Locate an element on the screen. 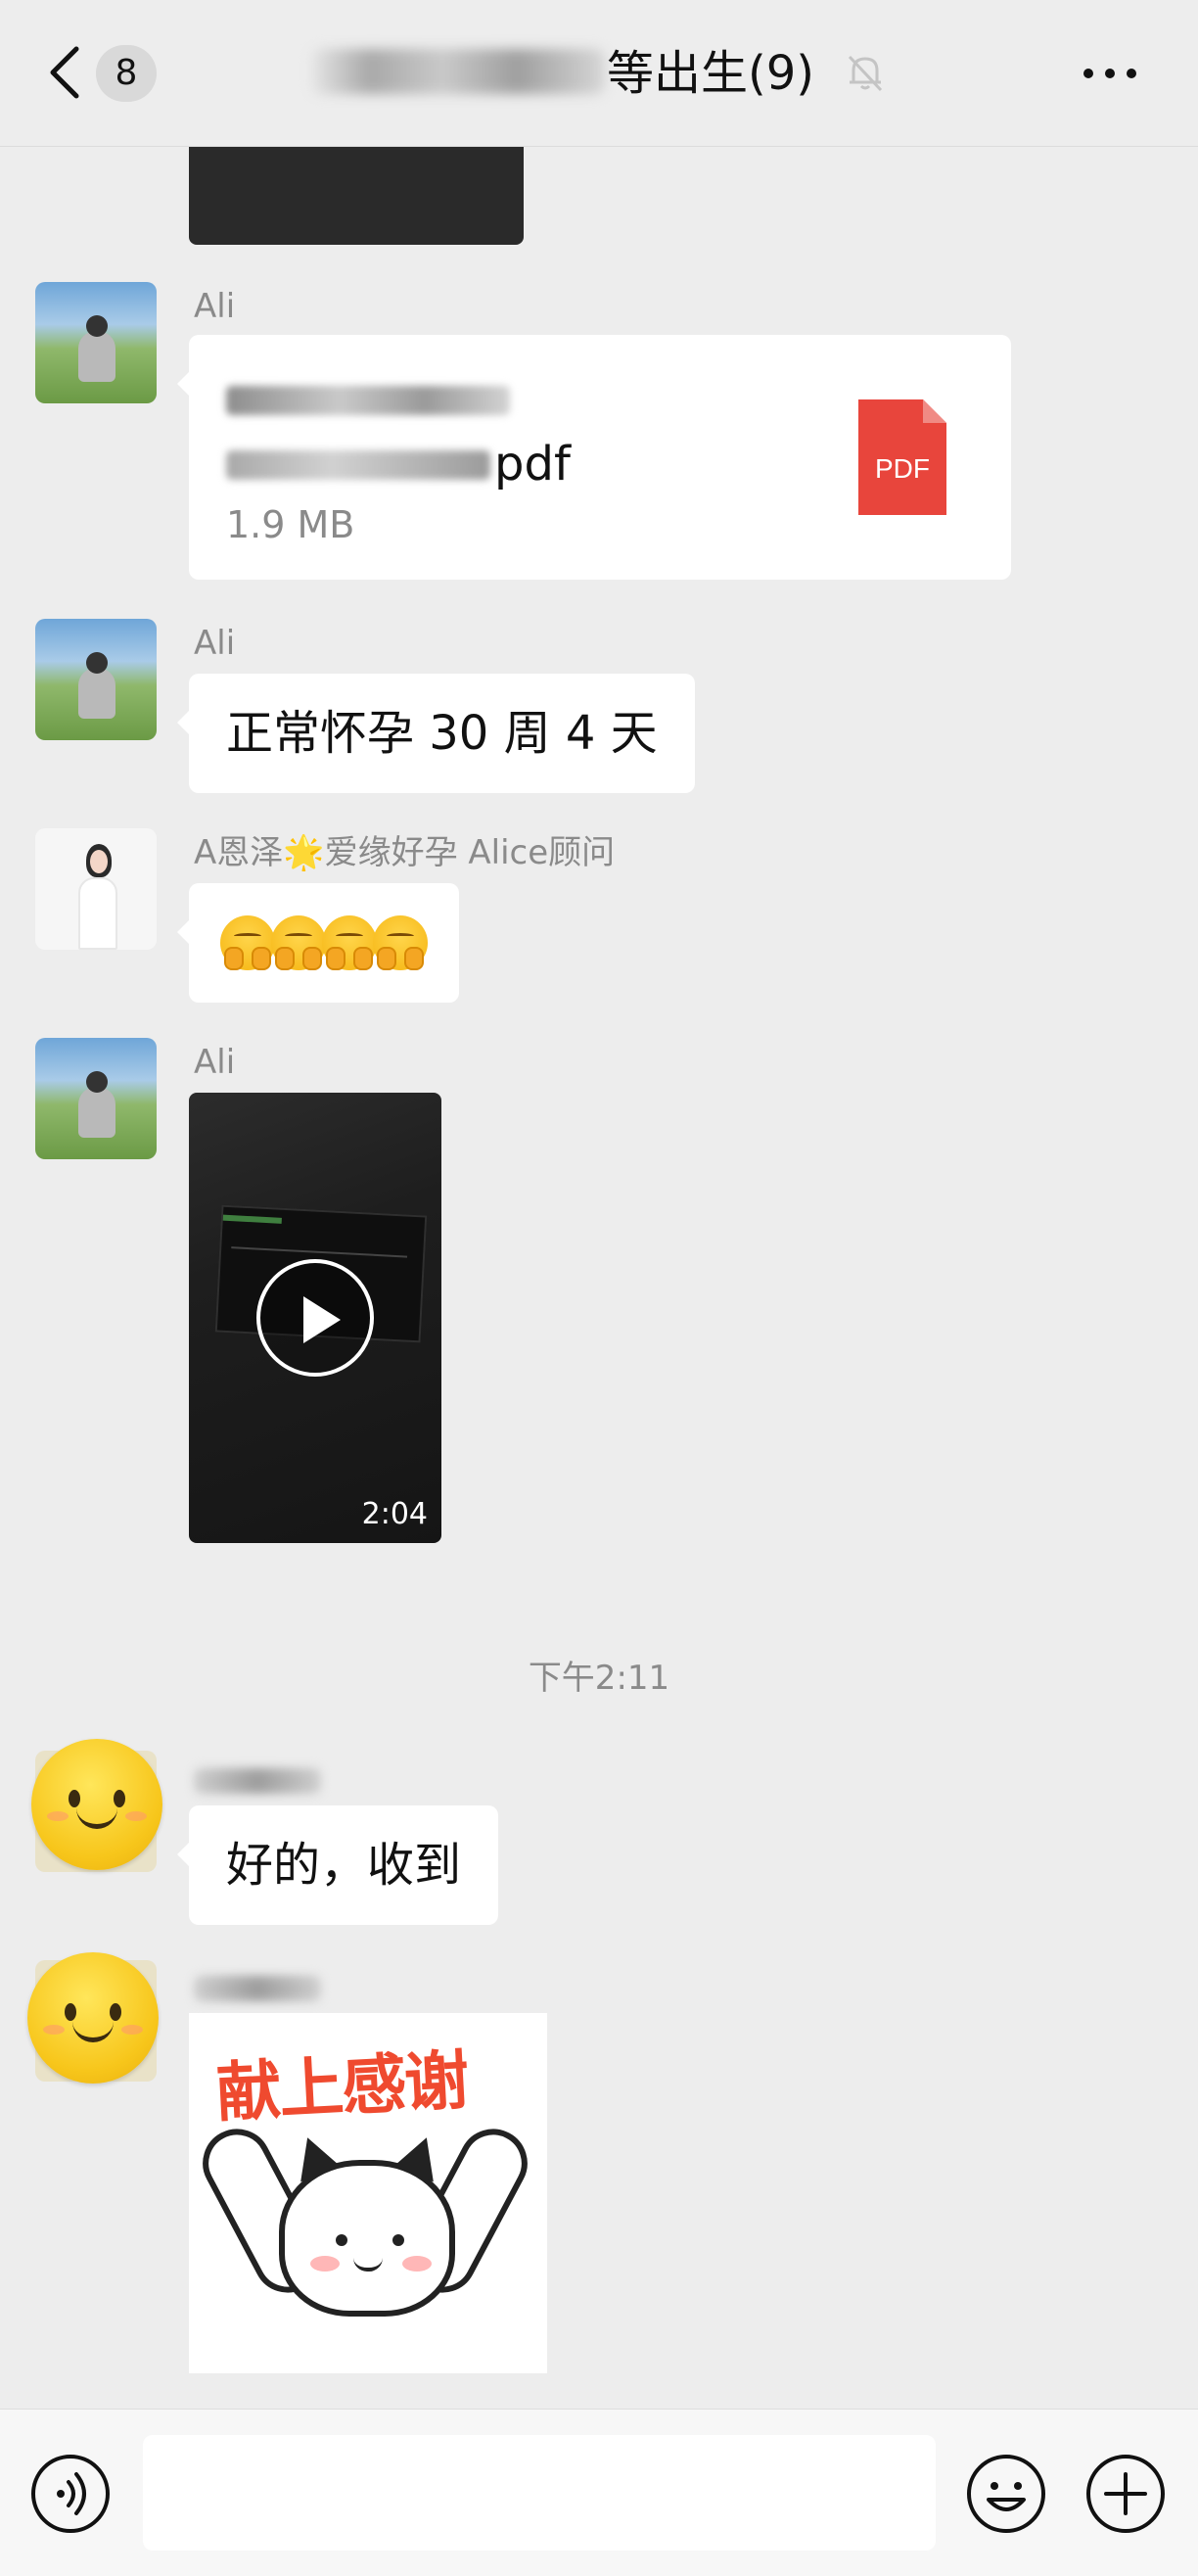  video-message: 2:04 is located at coordinates (315, 1318).